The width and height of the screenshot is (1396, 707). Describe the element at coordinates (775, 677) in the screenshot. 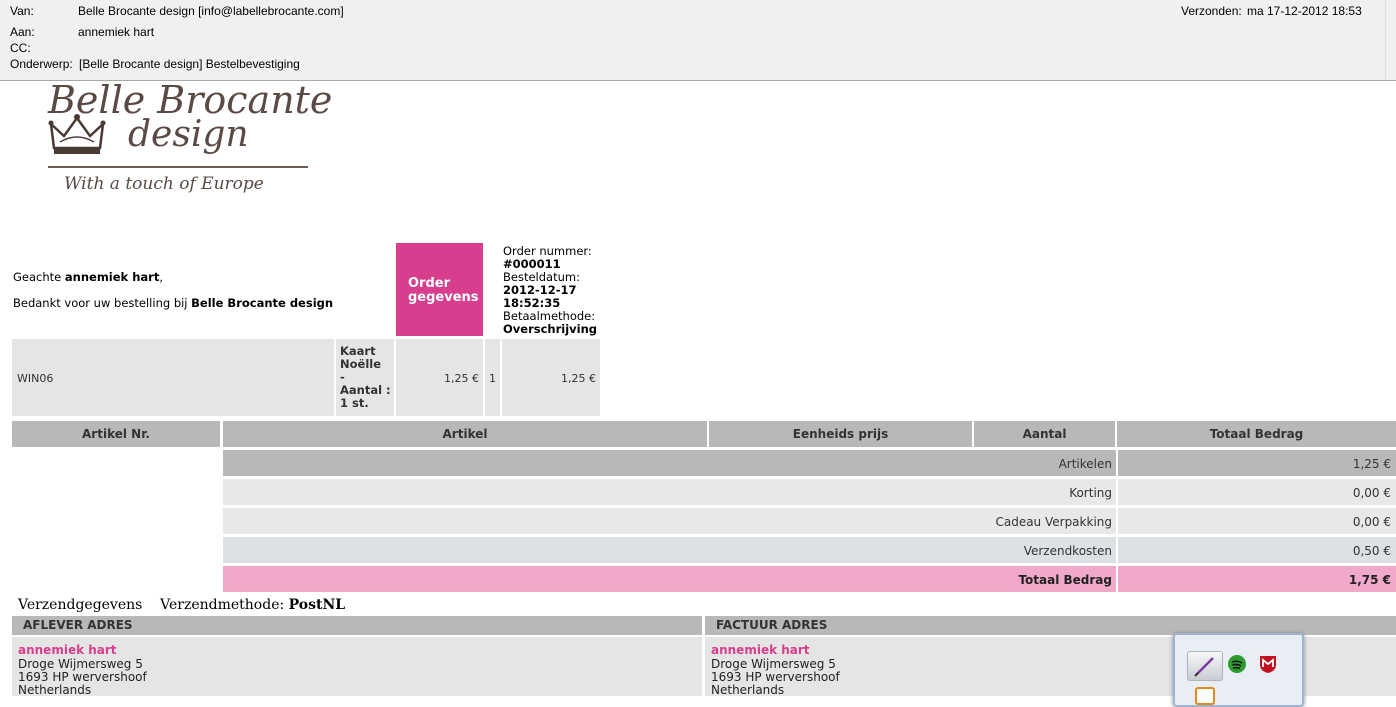

I see `invoice-city: 1693 HP wervershoof` at that location.